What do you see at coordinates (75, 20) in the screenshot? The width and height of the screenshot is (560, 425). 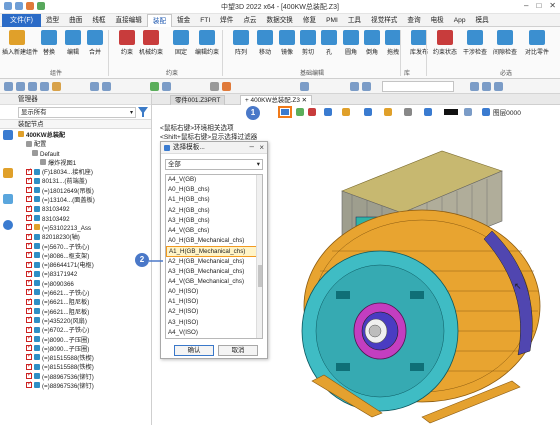 I see `menu-item: 曲面` at bounding box center [75, 20].